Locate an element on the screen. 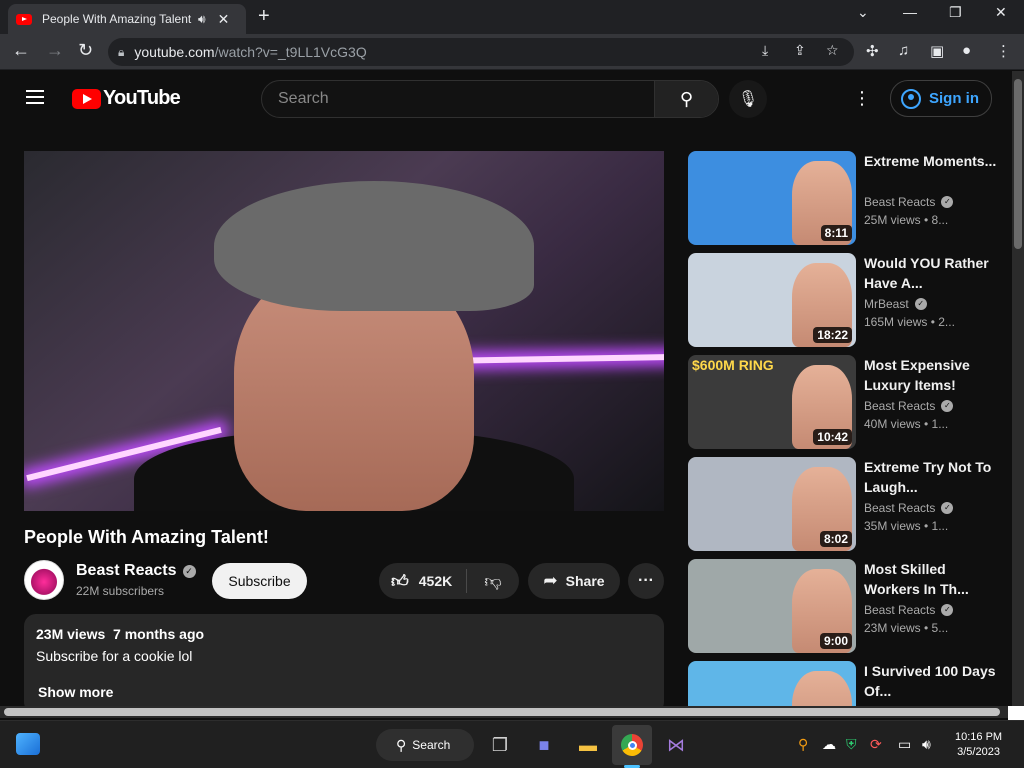  widgets-icon is located at coordinates (28, 744).